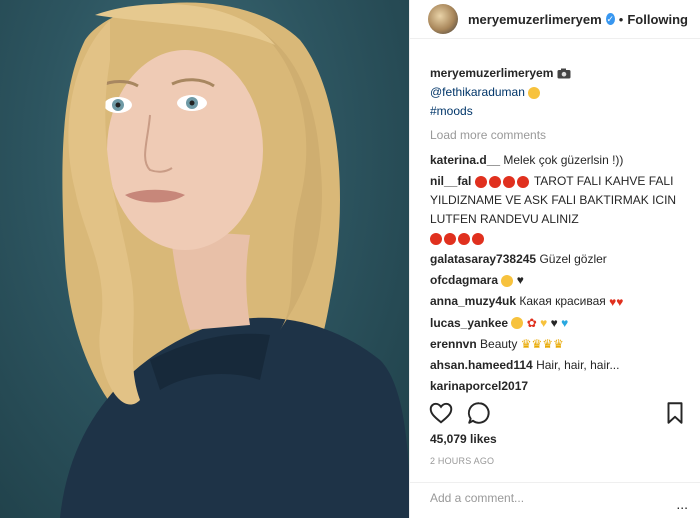 The width and height of the screenshot is (700, 518). Describe the element at coordinates (563, 160) in the screenshot. I see `comment-text: Melek çok güzerlsin !))` at that location.